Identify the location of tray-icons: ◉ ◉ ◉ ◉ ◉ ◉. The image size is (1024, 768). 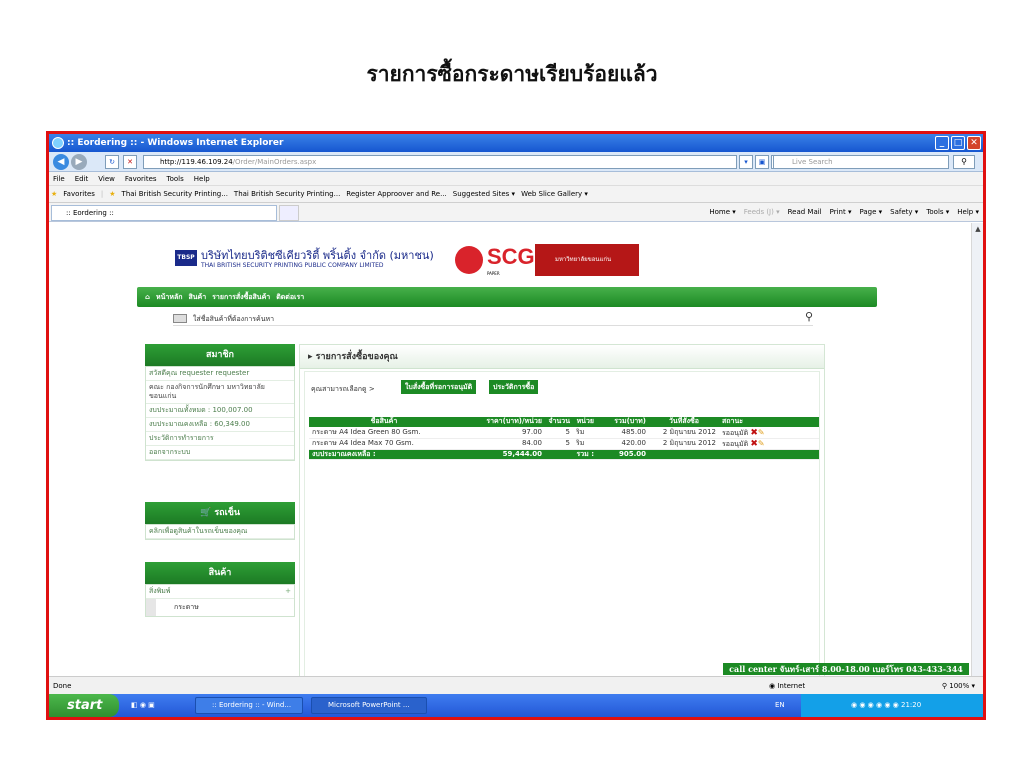
(876, 705).